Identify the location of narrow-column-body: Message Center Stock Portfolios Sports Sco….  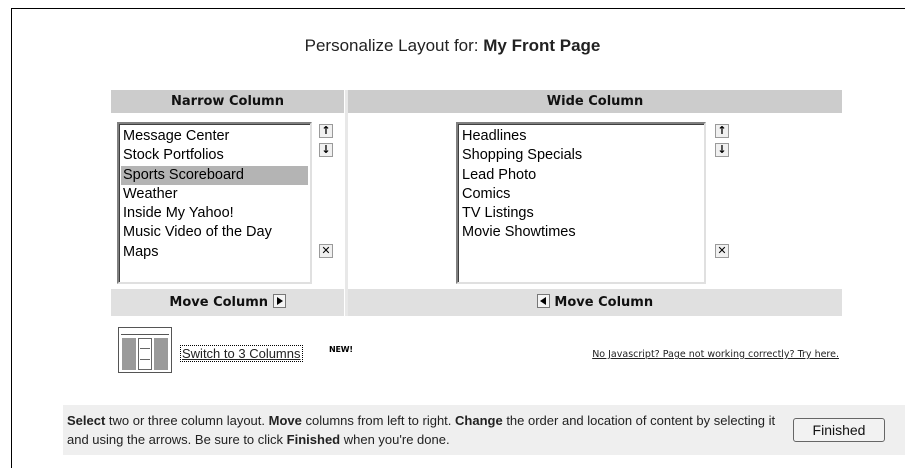
(227, 201).